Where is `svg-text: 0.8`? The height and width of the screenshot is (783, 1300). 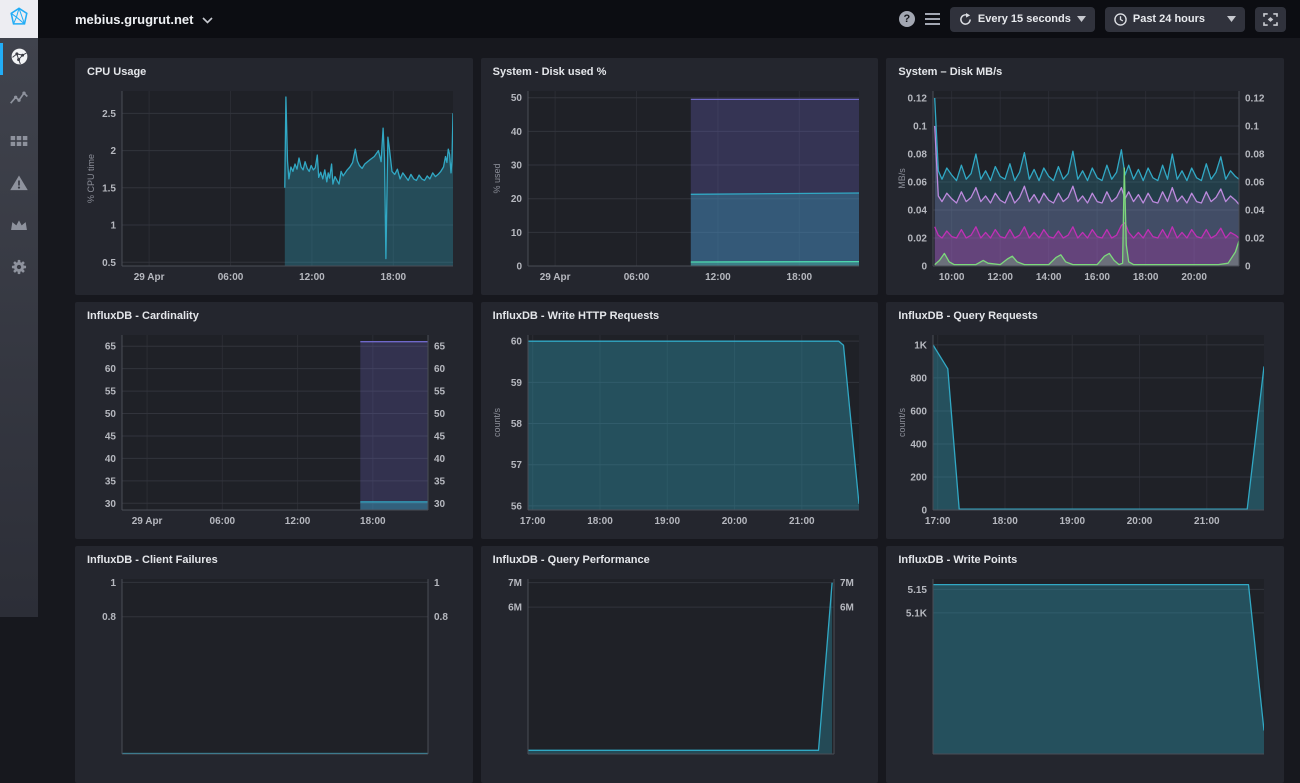
svg-text: 0.8 is located at coordinates (441, 617).